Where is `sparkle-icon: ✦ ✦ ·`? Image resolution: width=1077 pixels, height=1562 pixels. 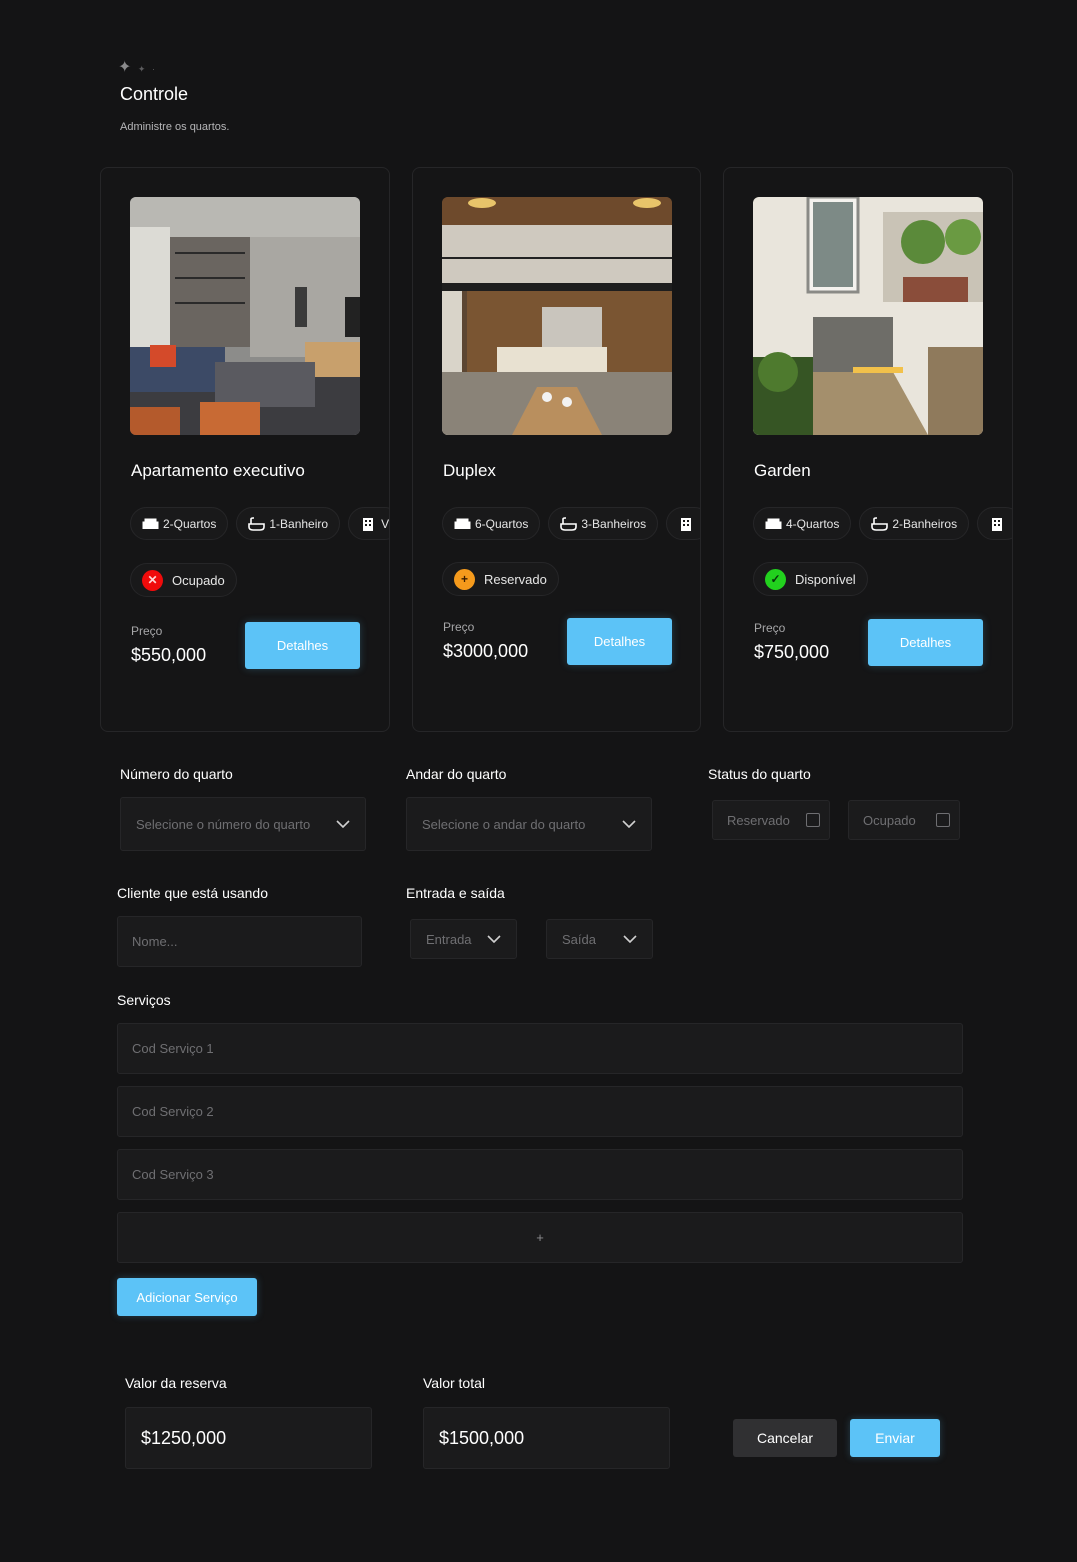
sparkle-icon: ✦ ✦ · is located at coordinates (137, 67).